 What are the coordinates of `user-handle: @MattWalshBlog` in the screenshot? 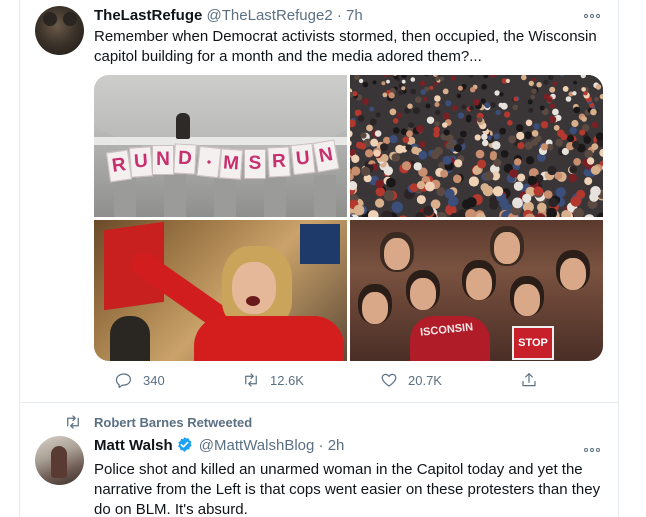 It's located at (257, 445).